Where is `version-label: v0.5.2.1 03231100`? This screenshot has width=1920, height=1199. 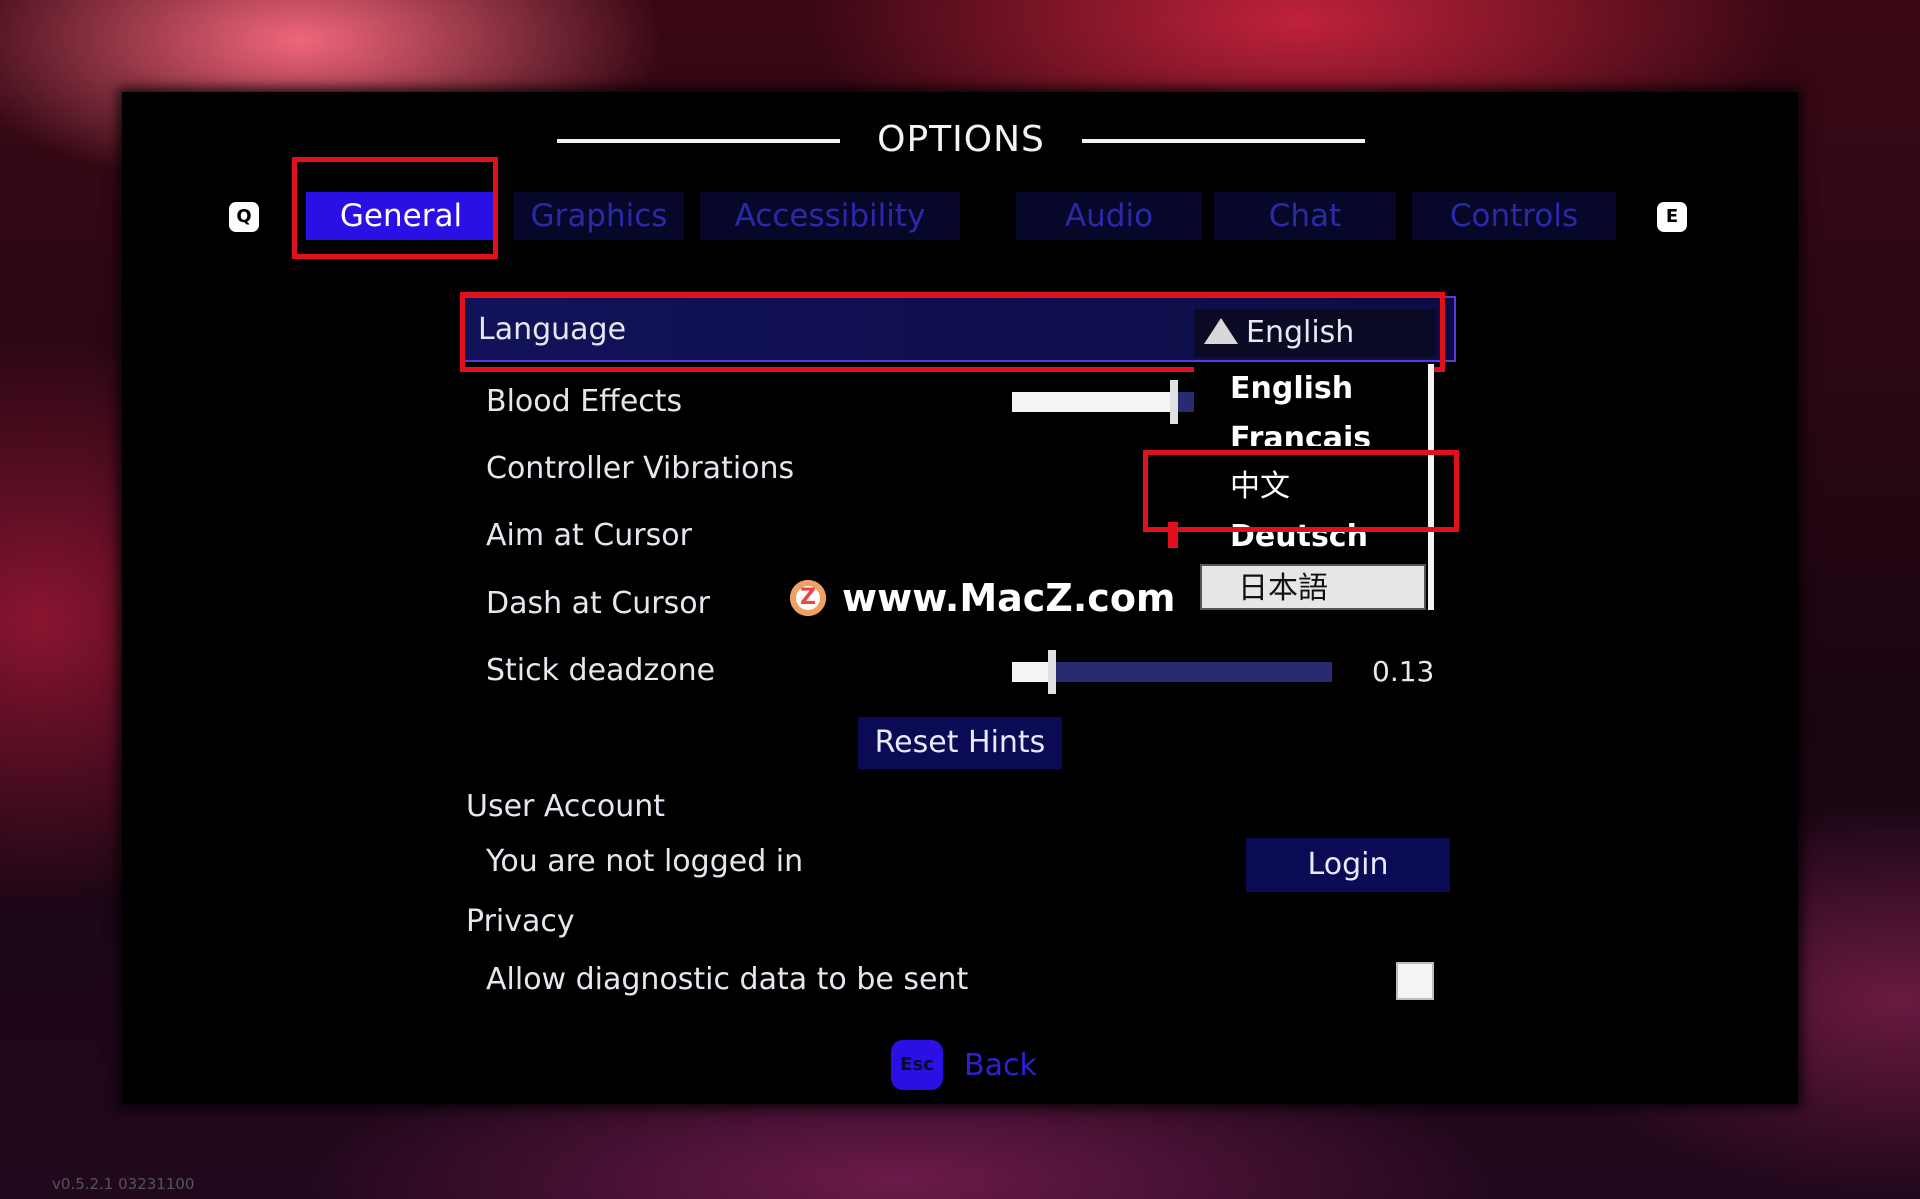 version-label: v0.5.2.1 03231100 is located at coordinates (123, 1184).